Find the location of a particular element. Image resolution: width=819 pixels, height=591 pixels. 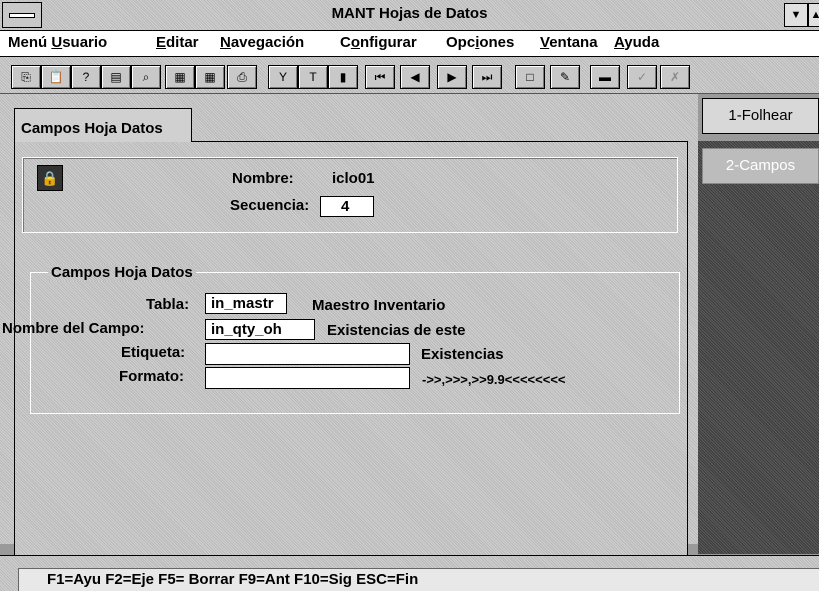

notes-button: ▤ is located at coordinates (116, 77).